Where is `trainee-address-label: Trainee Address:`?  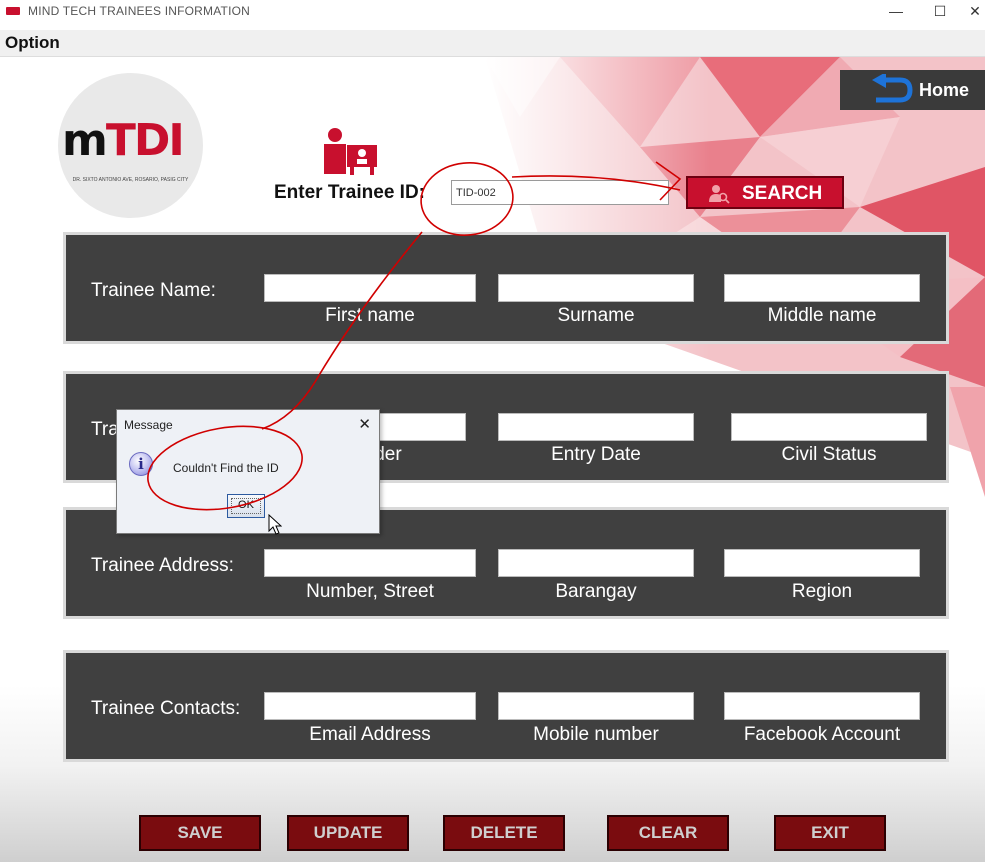
trainee-address-label: Trainee Address: is located at coordinates (162, 565).